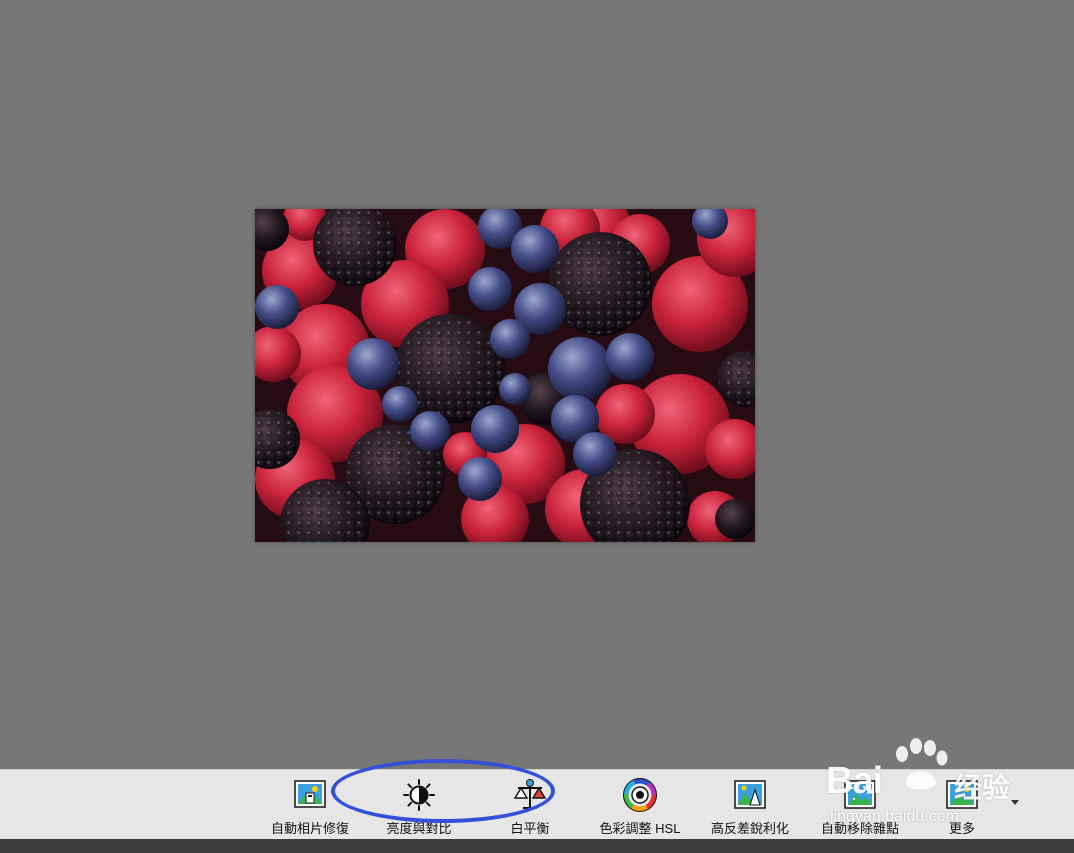 The height and width of the screenshot is (853, 1074). Describe the element at coordinates (309, 828) in the screenshot. I see `tool-label: 自動相片修復` at that location.